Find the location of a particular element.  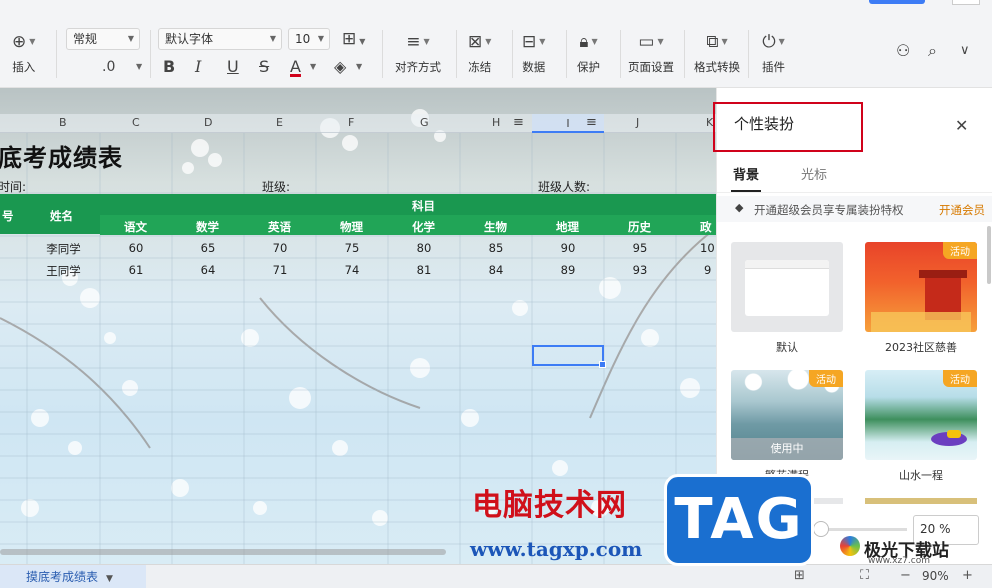

subject-cell: 地理 is located at coordinates (567, 227).